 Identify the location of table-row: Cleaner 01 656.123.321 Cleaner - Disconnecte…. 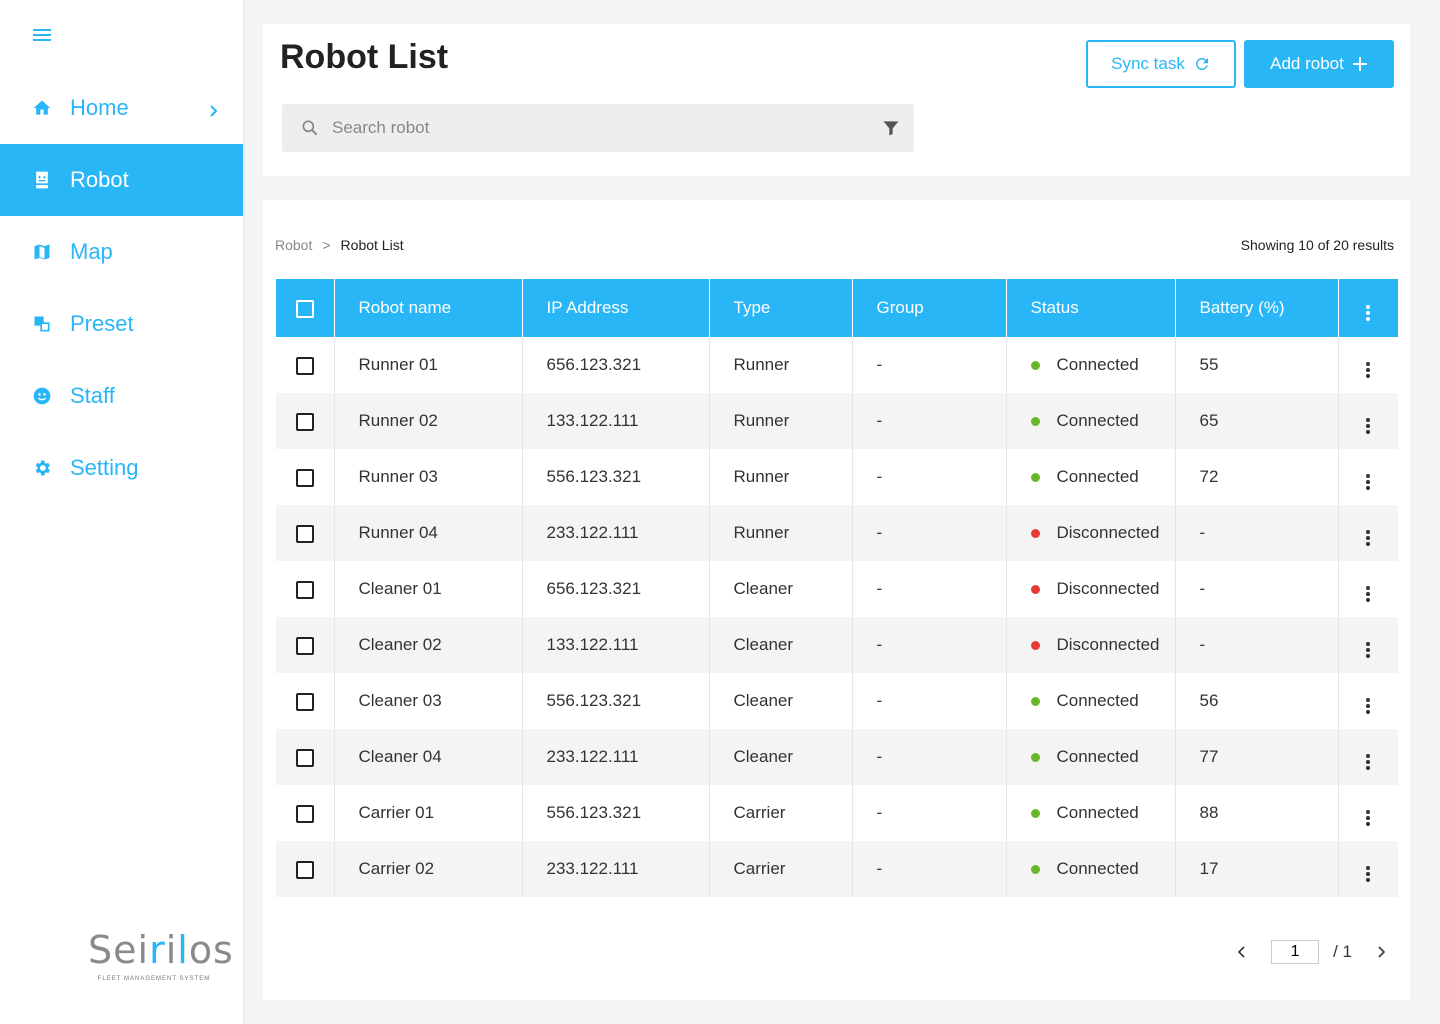
(837, 589).